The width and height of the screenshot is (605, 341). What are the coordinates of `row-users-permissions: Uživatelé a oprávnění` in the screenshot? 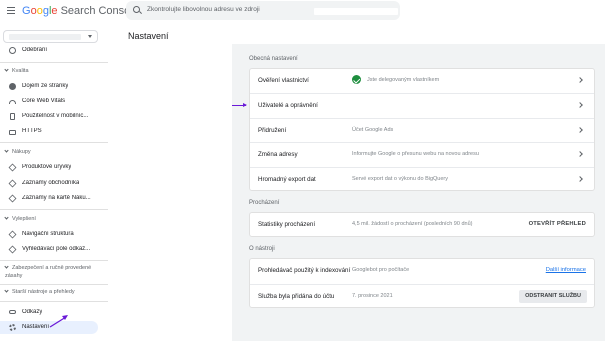 It's located at (422, 105).